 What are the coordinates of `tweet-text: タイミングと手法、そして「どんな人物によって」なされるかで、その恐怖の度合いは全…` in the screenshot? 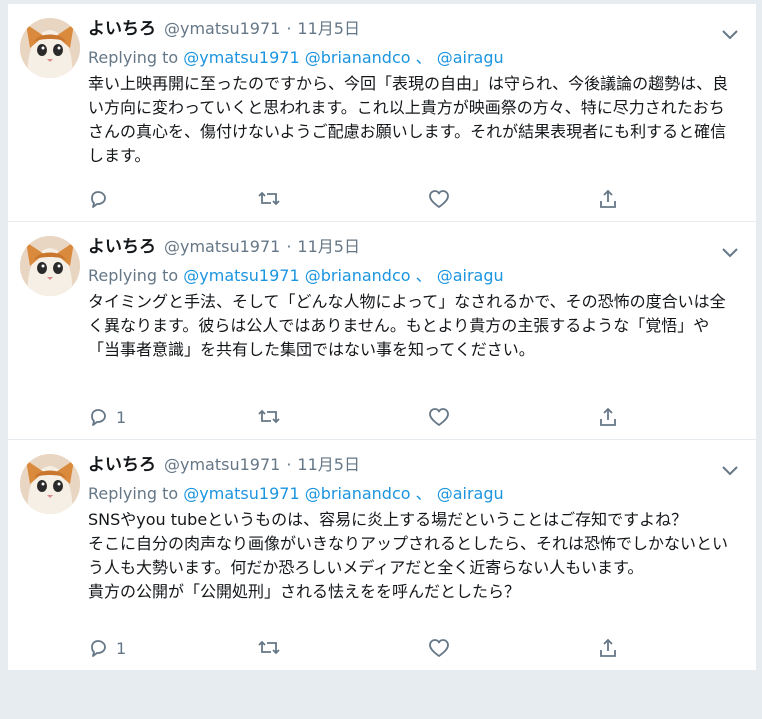 It's located at (407, 325).